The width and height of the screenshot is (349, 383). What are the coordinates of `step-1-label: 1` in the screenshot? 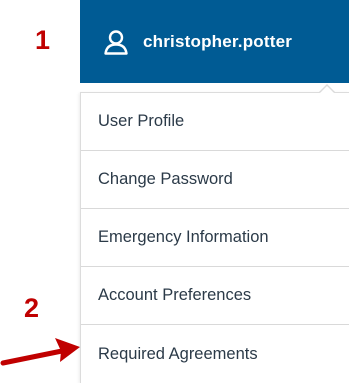 It's located at (43, 40).